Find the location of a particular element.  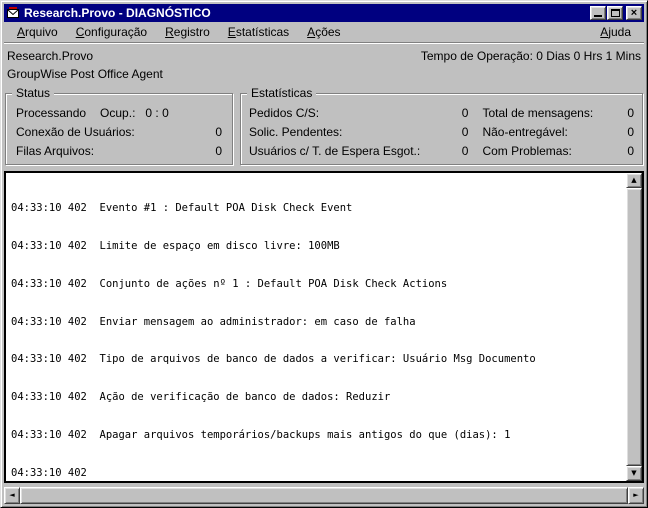

close-icon: × is located at coordinates (634, 13).